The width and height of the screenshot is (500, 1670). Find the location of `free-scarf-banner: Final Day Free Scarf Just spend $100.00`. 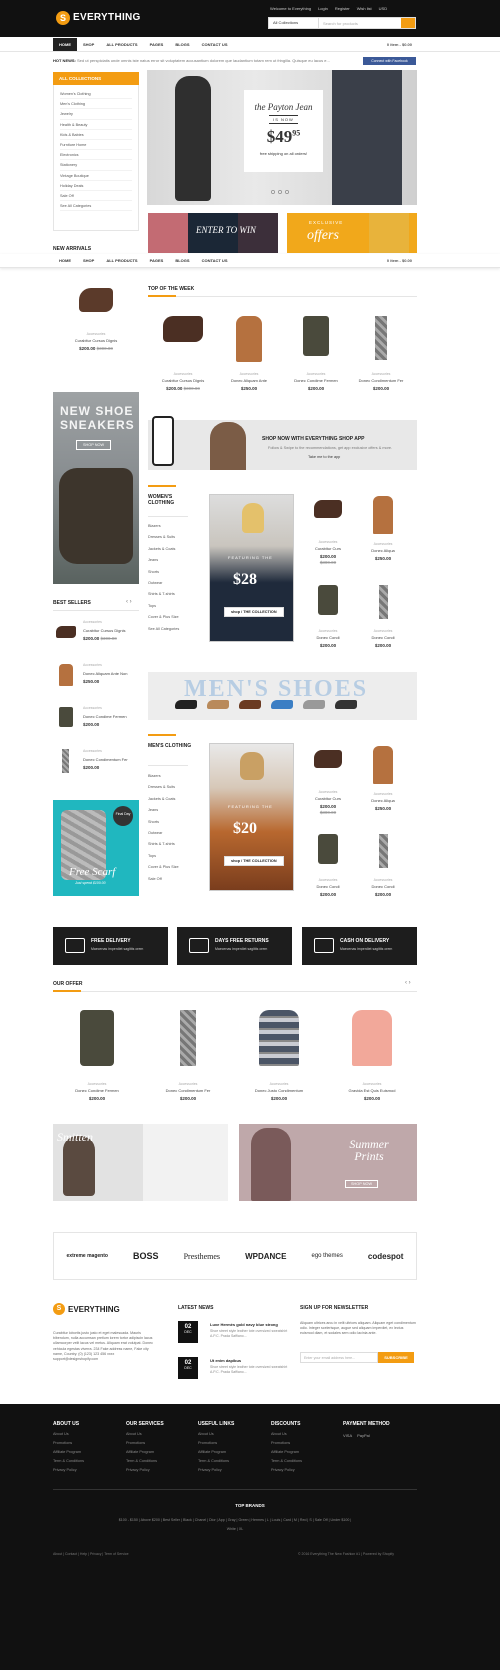

free-scarf-banner: Final Day Free Scarf Just spend $100.00 is located at coordinates (96, 848).